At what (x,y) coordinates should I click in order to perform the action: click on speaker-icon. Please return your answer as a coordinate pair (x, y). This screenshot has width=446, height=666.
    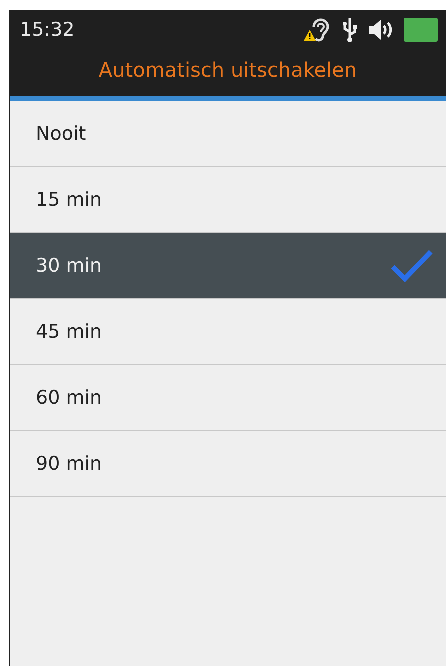
    Looking at the image, I should click on (381, 30).